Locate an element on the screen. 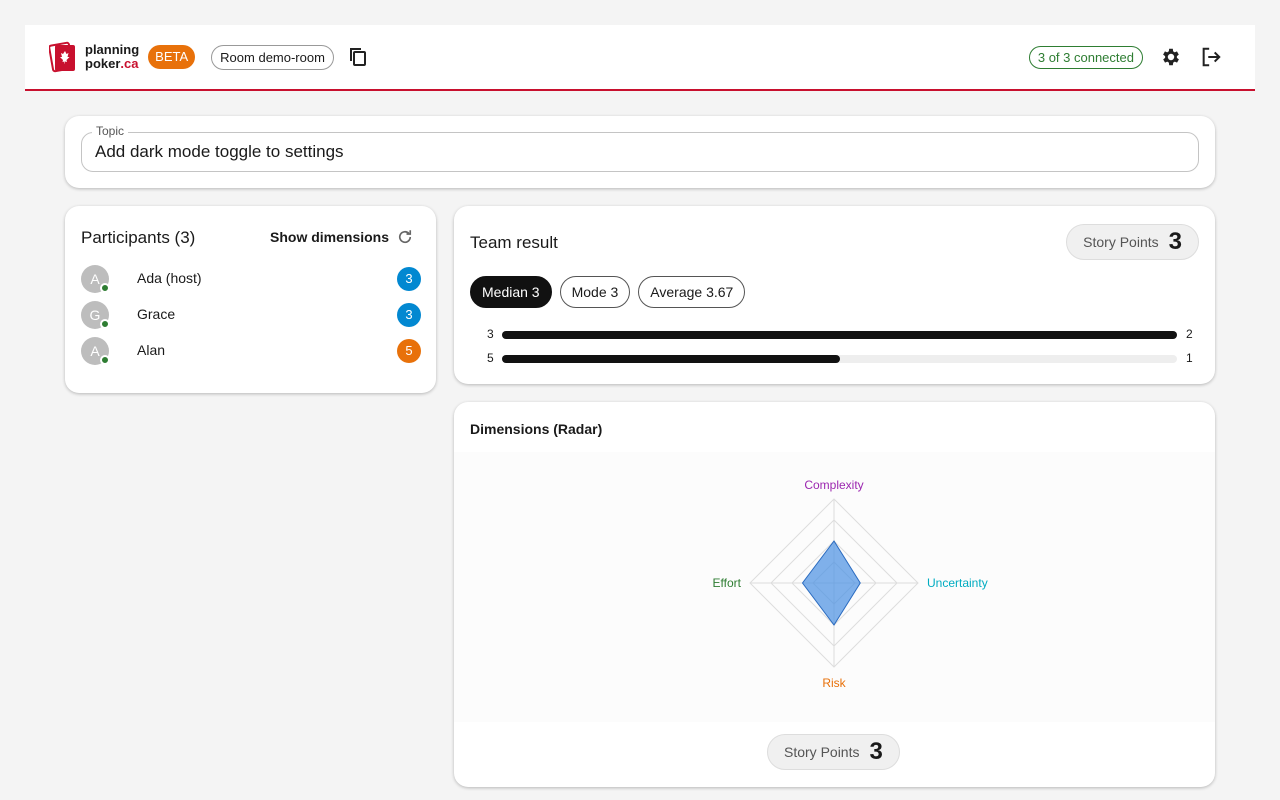 The height and width of the screenshot is (800, 1280). logo-text: planning poker.ca is located at coordinates (112, 57).